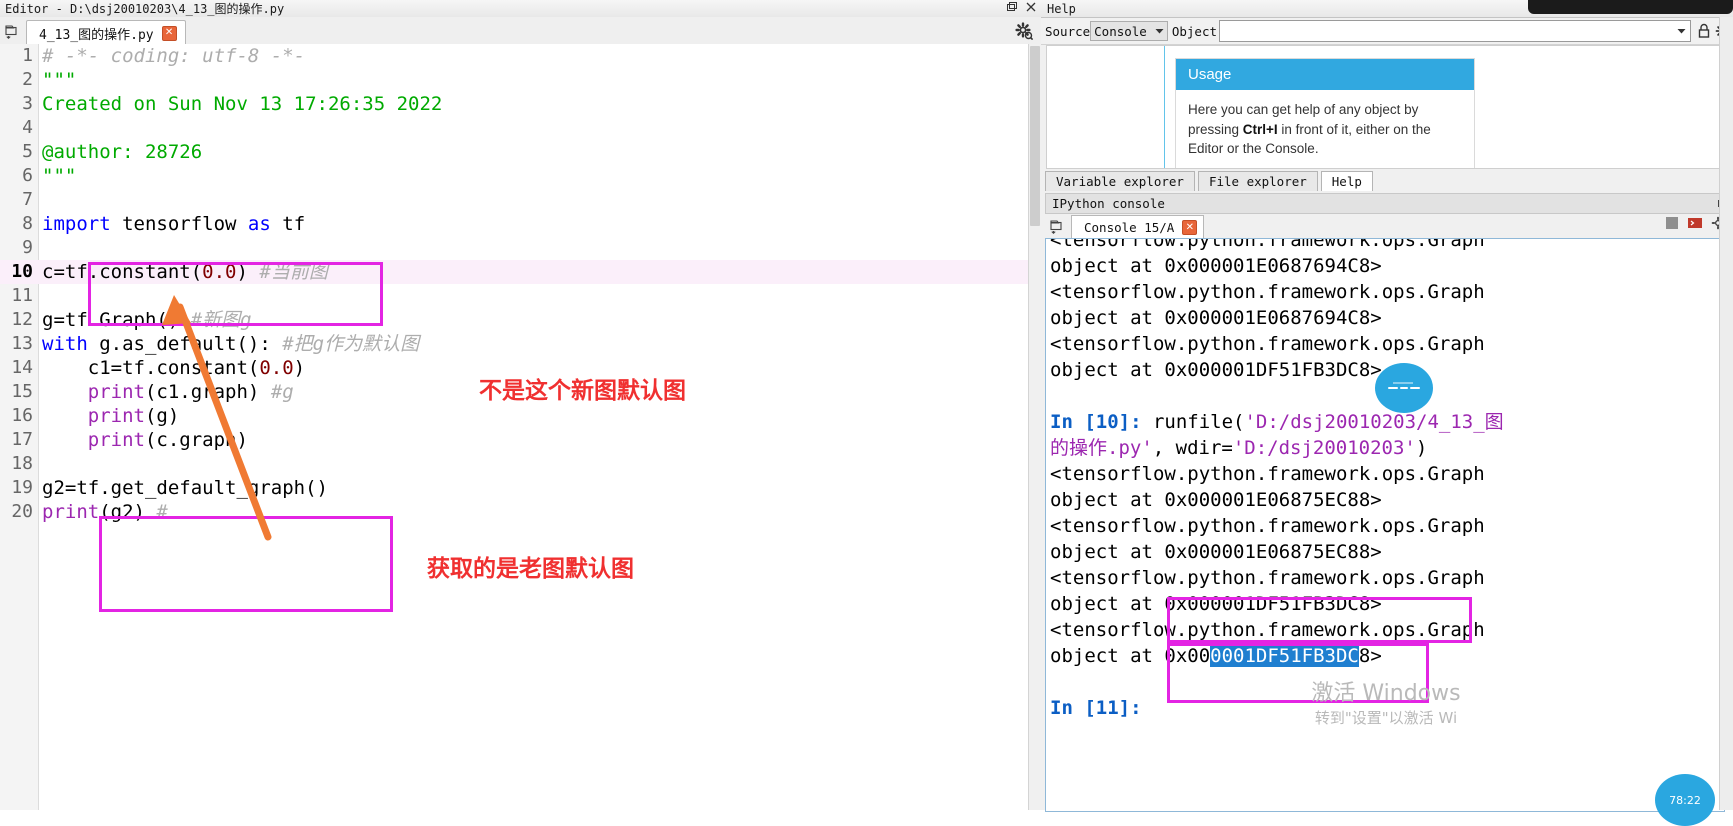 The width and height of the screenshot is (1733, 826). Describe the element at coordinates (1253, 149) in the screenshot. I see `usage-line-3: Editor or the Console.` at that location.